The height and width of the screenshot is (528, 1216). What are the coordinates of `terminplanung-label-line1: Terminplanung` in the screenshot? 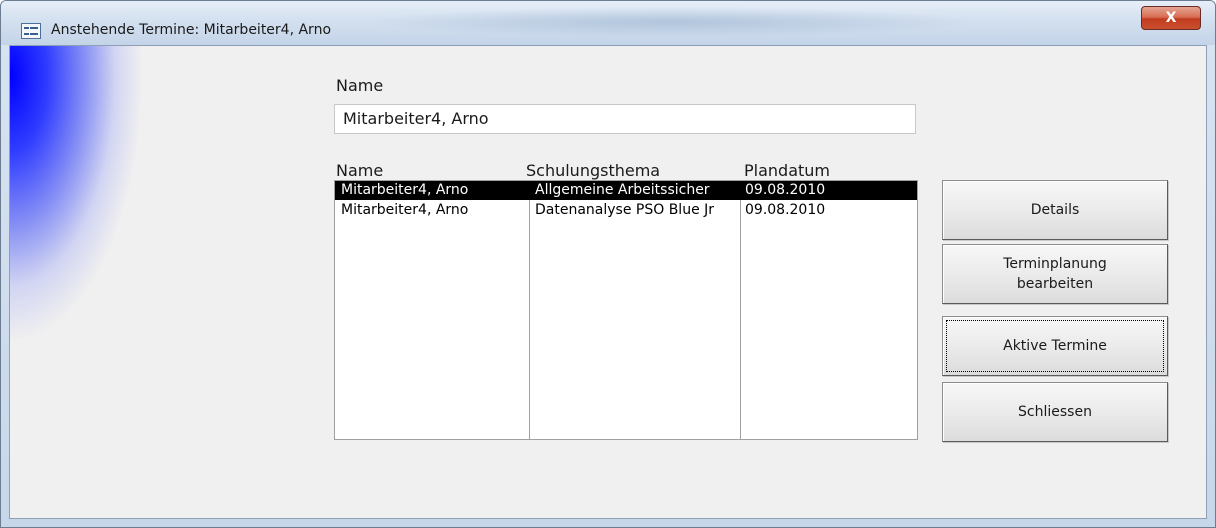 It's located at (1055, 264).